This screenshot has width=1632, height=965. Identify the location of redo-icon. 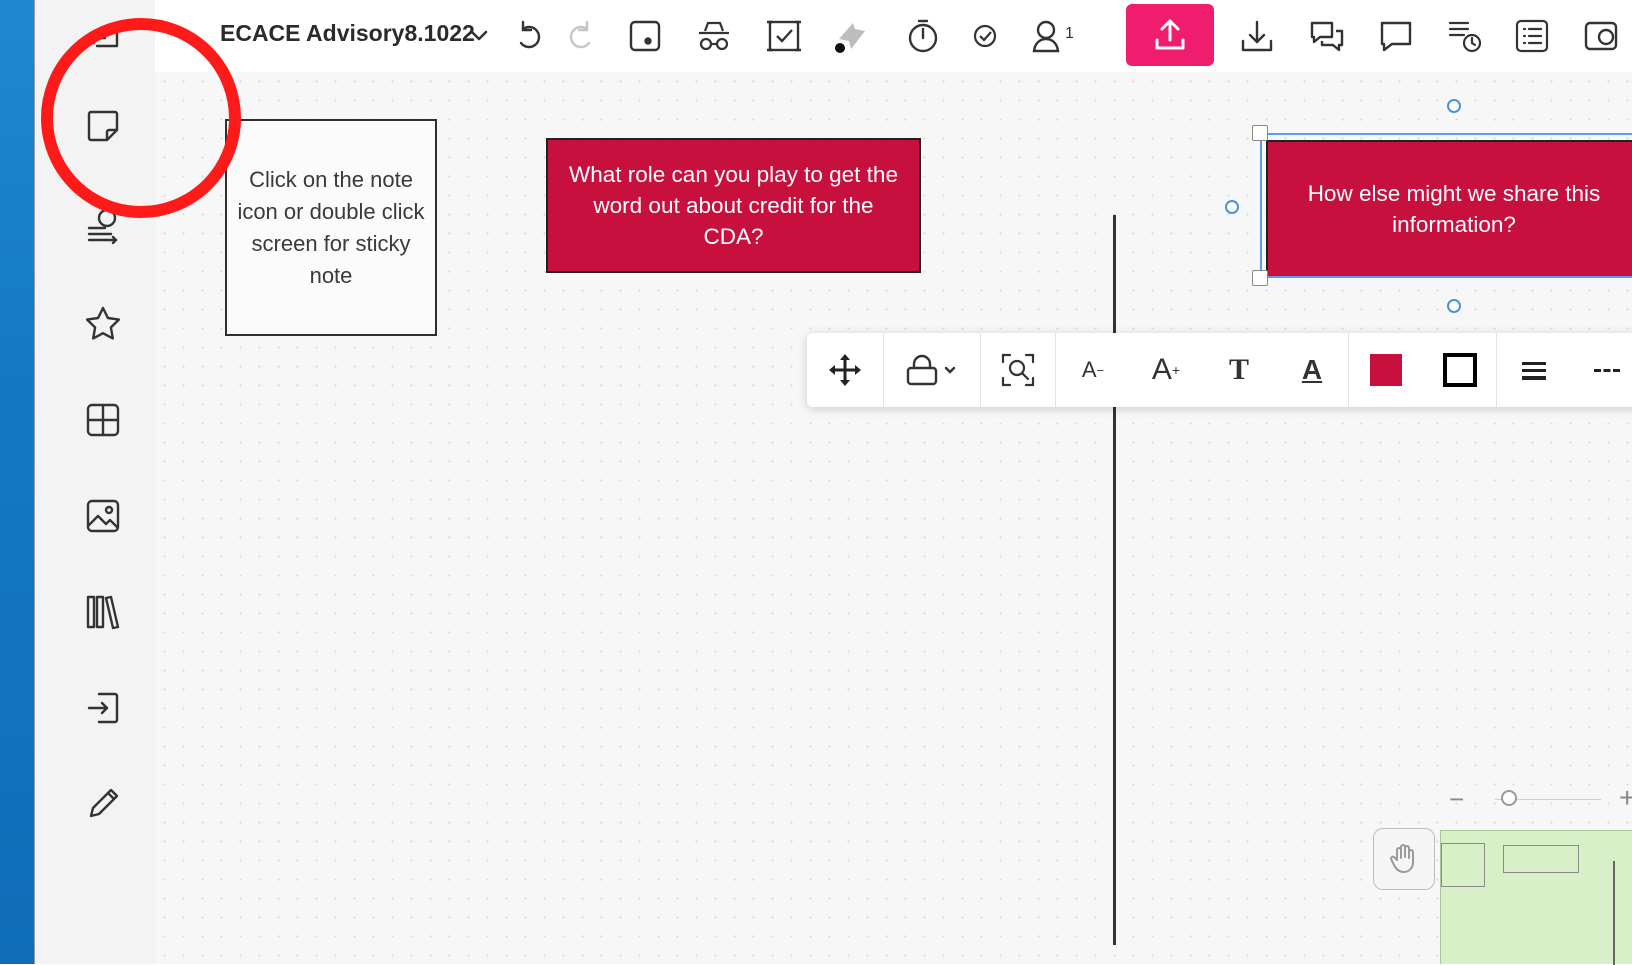
(580, 36).